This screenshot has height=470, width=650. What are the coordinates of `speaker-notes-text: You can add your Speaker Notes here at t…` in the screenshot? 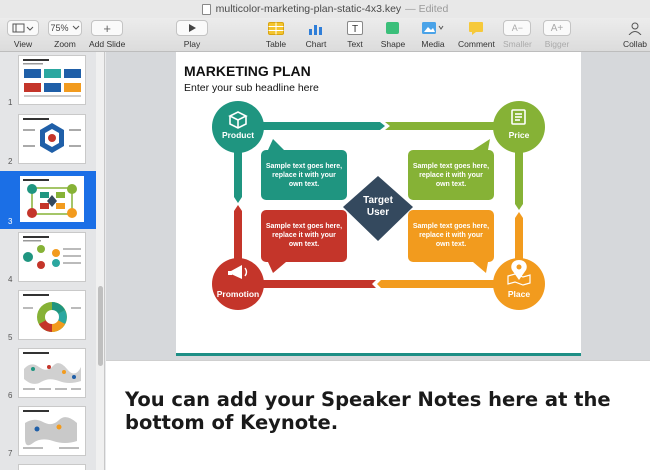 It's located at (375, 411).